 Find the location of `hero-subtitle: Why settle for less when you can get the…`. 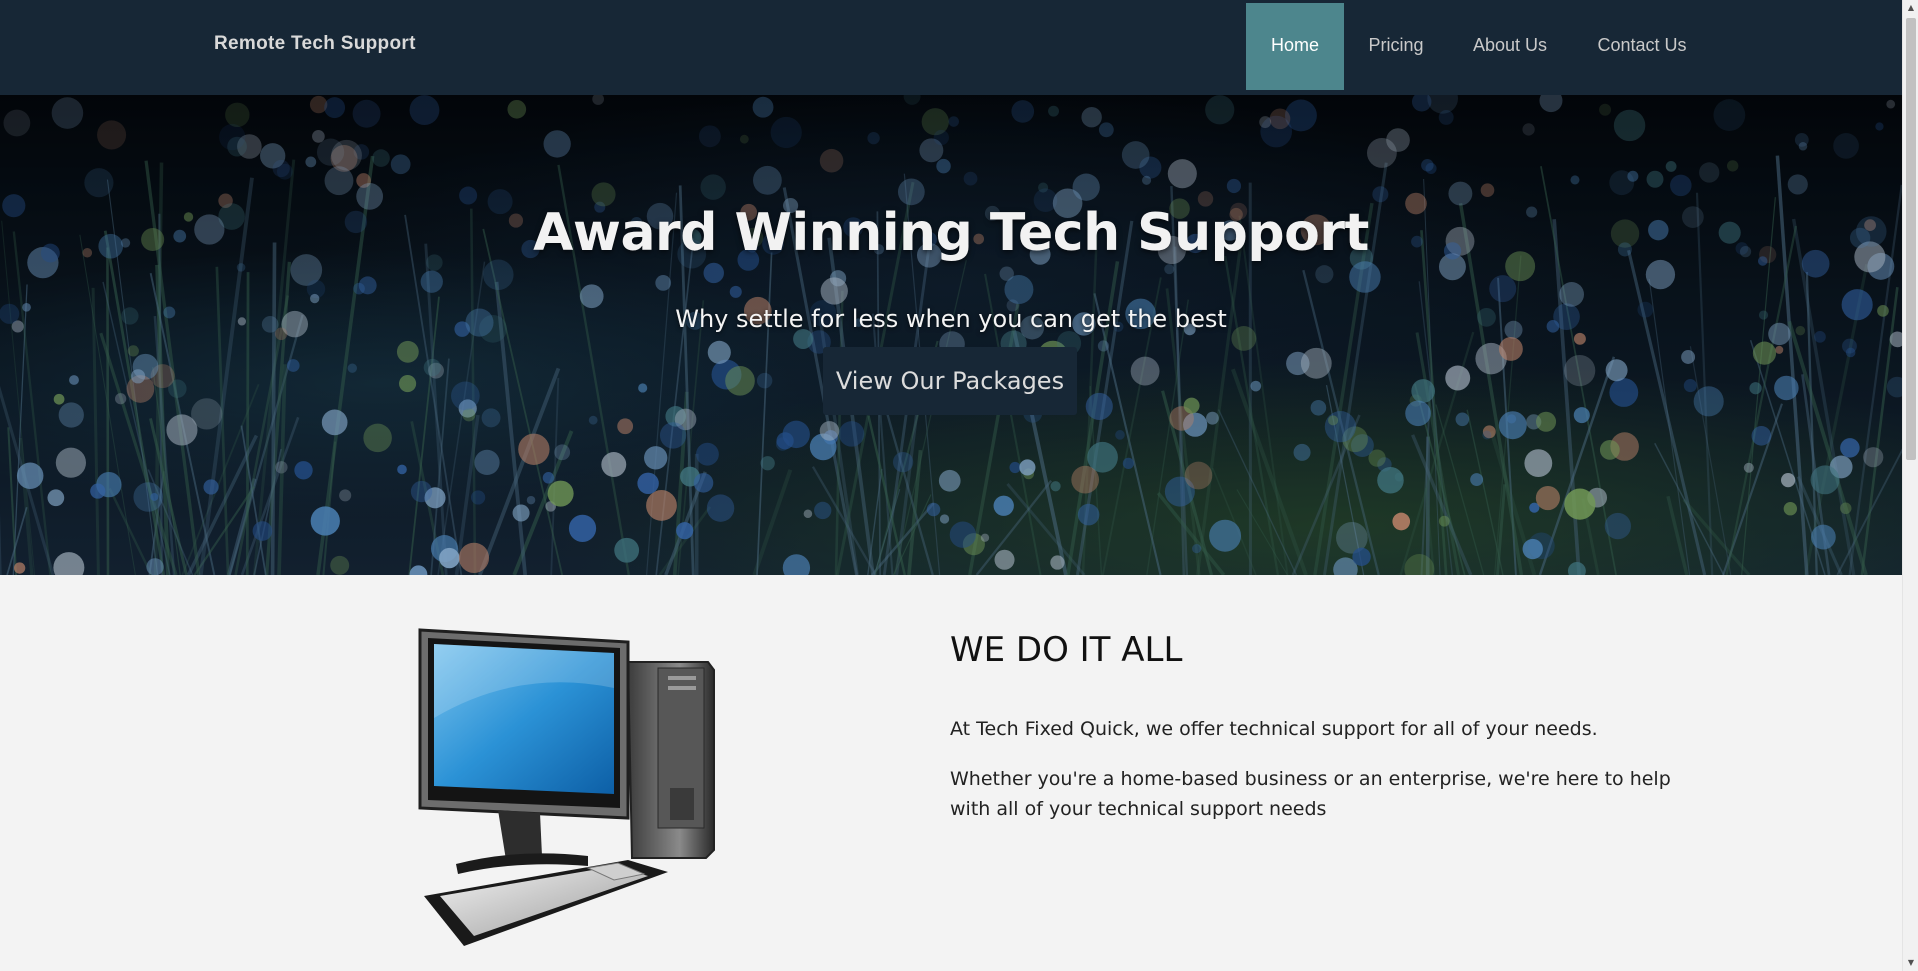

hero-subtitle: Why settle for less when you can get the… is located at coordinates (951, 319).